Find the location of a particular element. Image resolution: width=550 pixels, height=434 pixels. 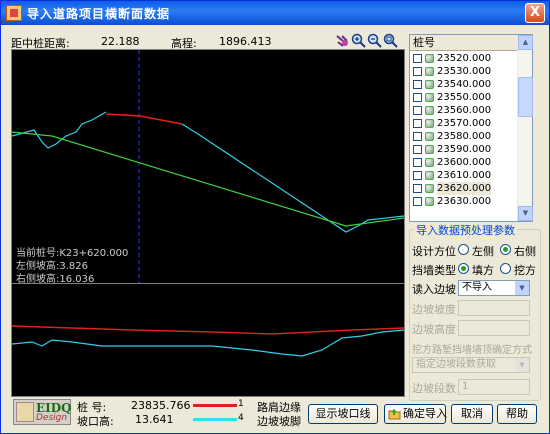

station-label: 23540.000 is located at coordinates (464, 84).